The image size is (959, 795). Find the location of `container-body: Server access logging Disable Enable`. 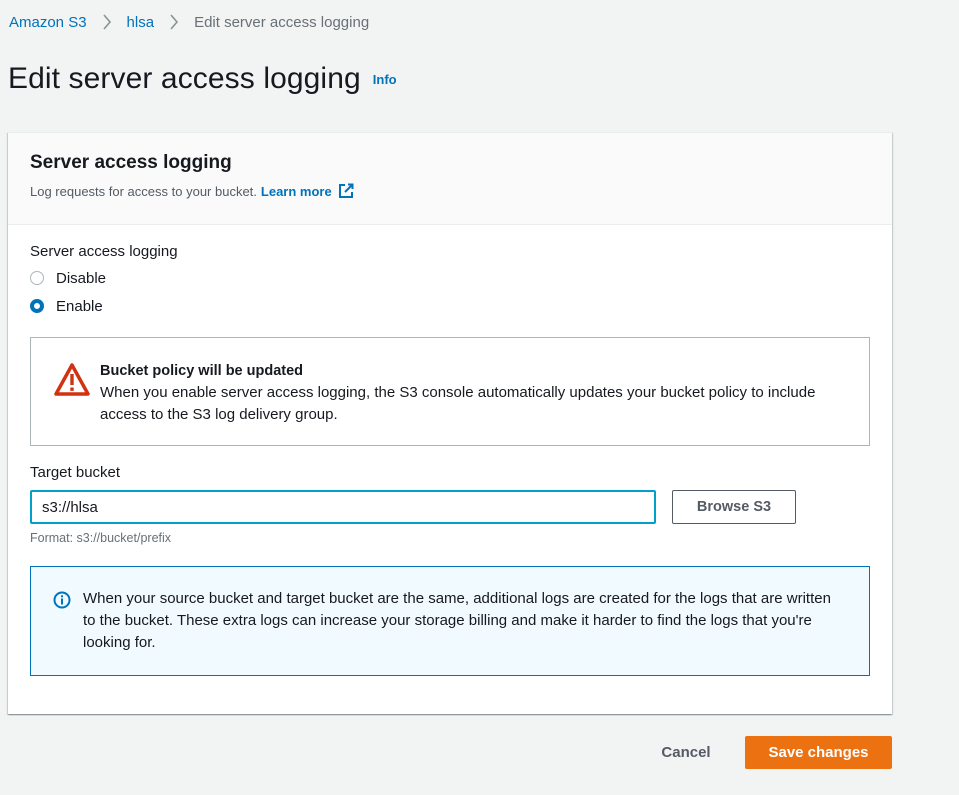

container-body: Server access logging Disable Enable is located at coordinates (450, 272).